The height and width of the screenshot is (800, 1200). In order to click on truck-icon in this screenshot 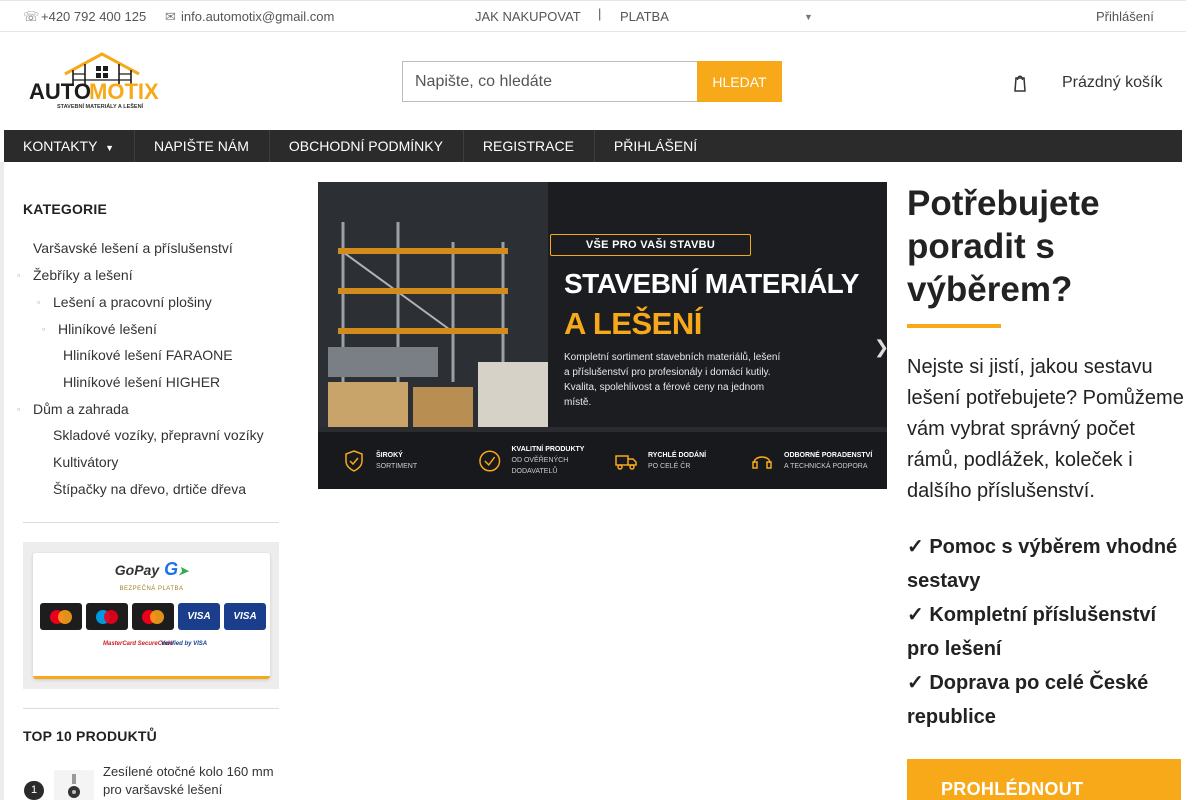, I will do `click(626, 462)`.